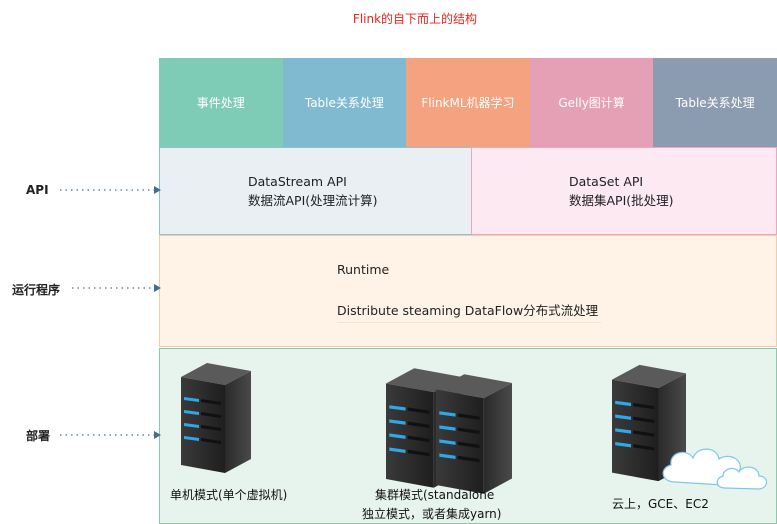  I want to click on library-table-relational-2: Table关系处理, so click(715, 102).